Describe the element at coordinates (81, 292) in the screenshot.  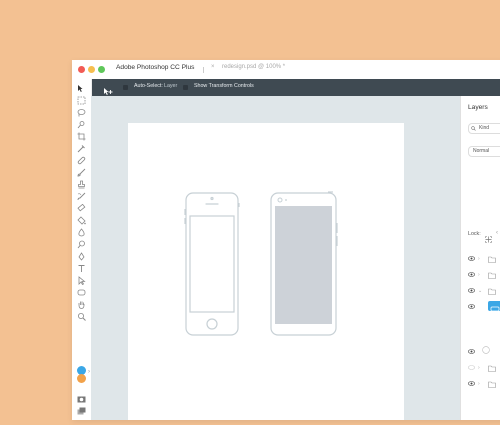
I see `shape-icon` at that location.